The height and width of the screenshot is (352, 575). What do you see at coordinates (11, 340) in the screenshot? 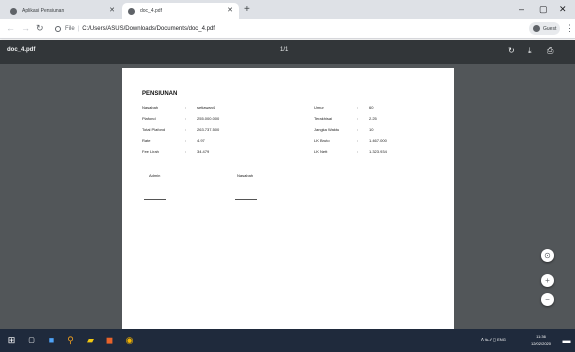
I see `windows-start-icon: ⊞` at bounding box center [11, 340].